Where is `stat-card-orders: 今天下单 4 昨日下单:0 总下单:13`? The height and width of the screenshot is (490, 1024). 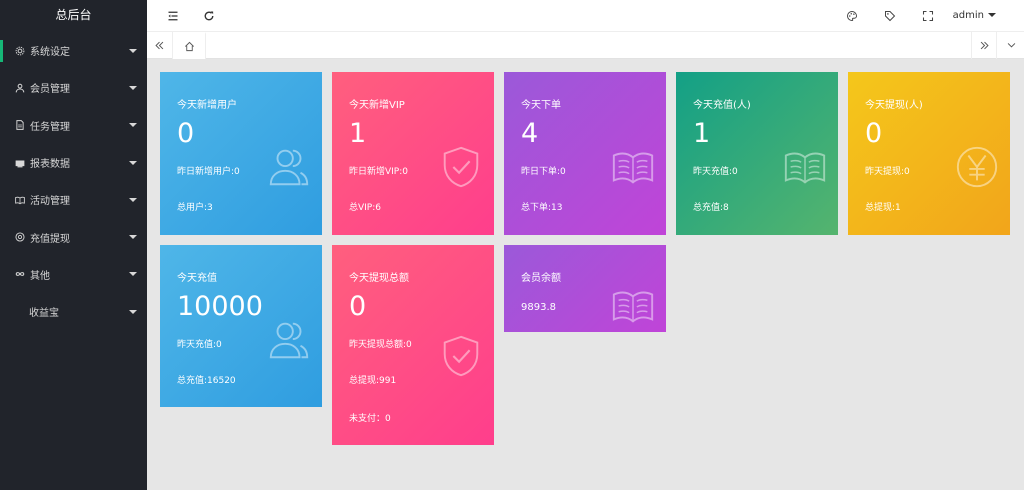 stat-card-orders: 今天下单 4 昨日下单:0 总下单:13 is located at coordinates (585, 153).